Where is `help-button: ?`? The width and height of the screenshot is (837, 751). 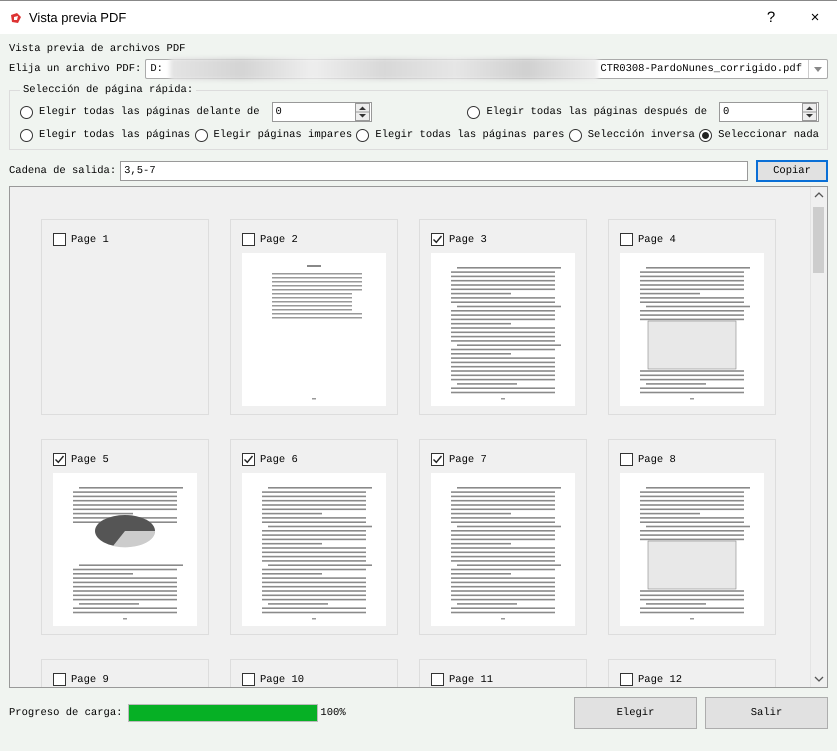
help-button: ? is located at coordinates (771, 17).